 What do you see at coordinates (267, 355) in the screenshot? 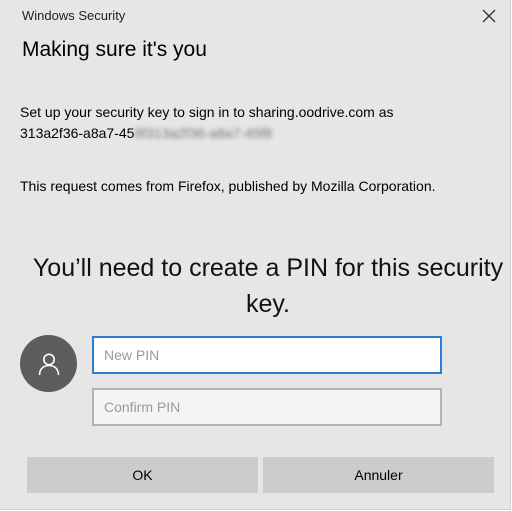
I see `new-pin-input` at bounding box center [267, 355].